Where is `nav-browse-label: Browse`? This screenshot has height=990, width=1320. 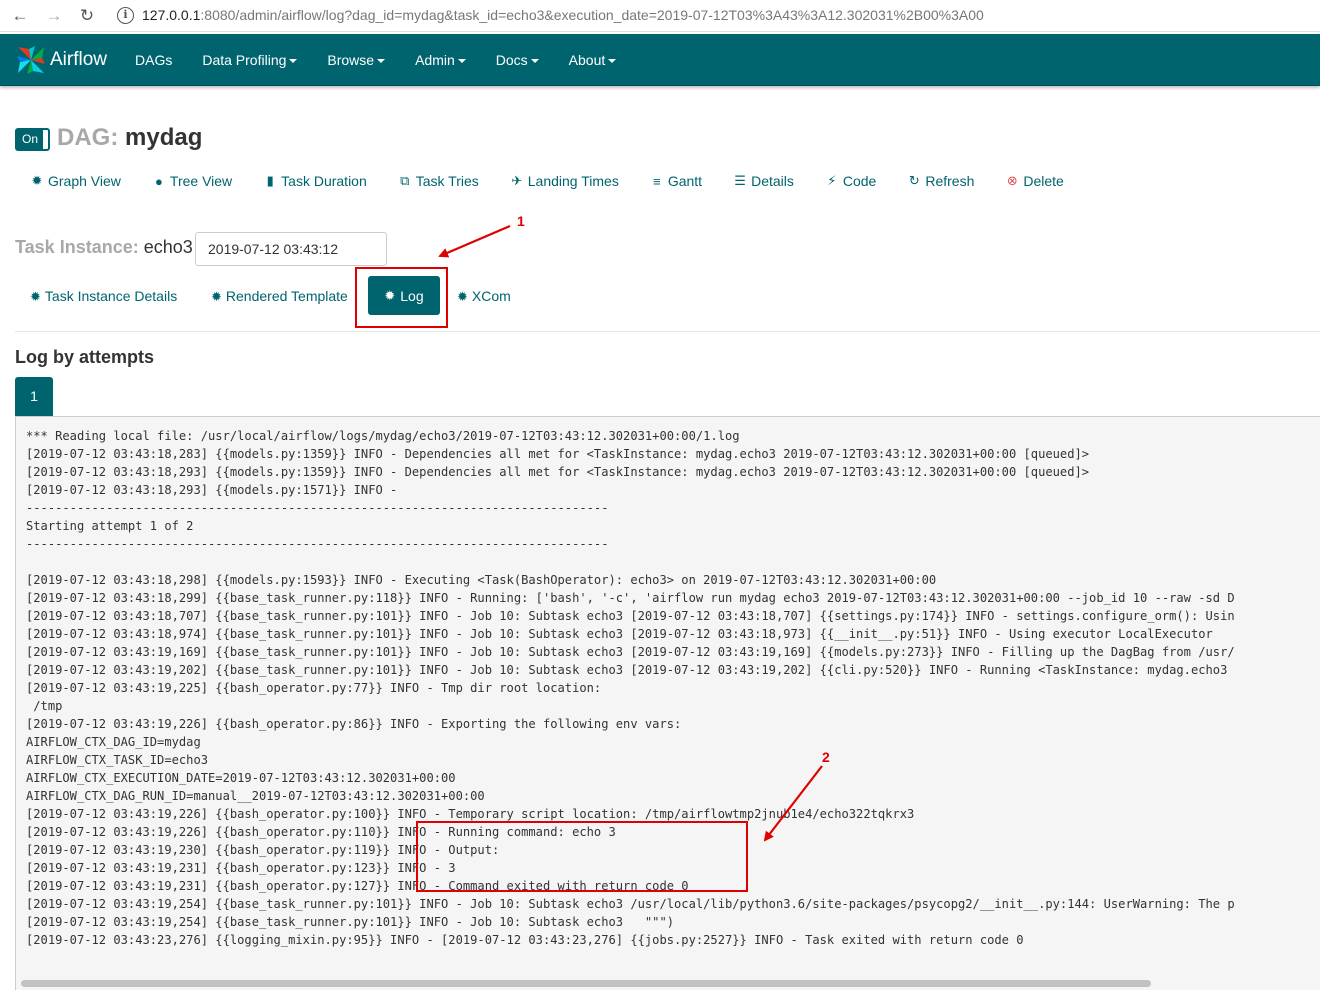
nav-browse-label: Browse is located at coordinates (351, 60).